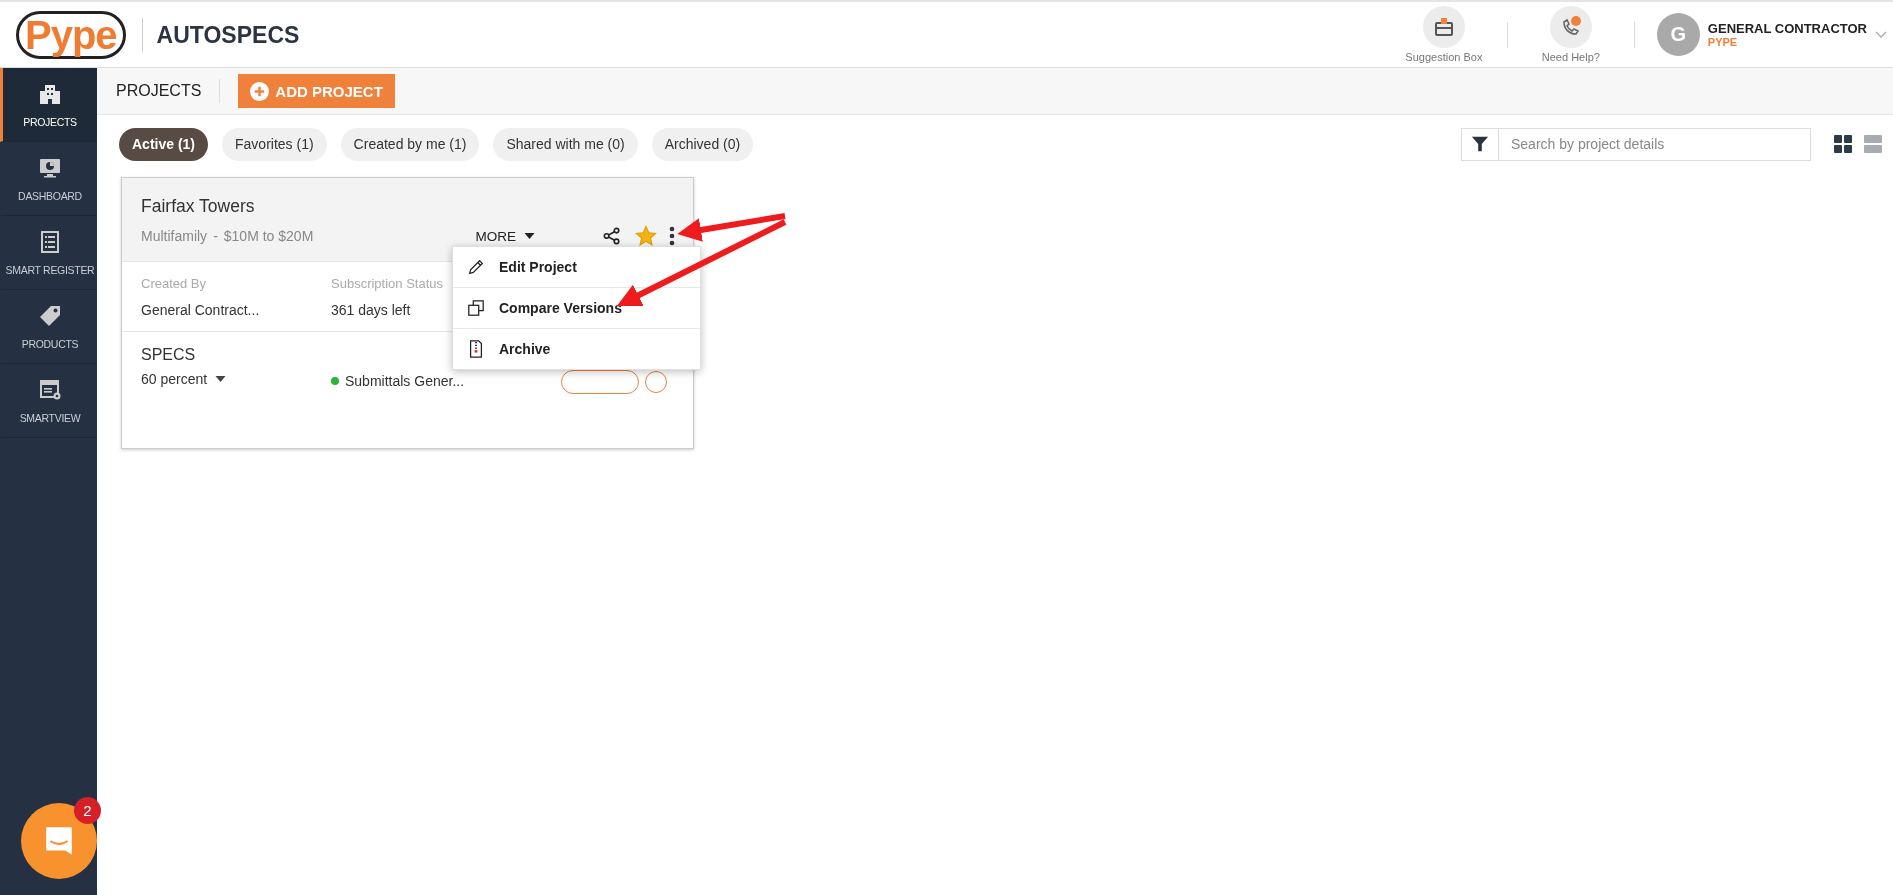 The image size is (1893, 895). I want to click on field-label: Created By, so click(174, 283).